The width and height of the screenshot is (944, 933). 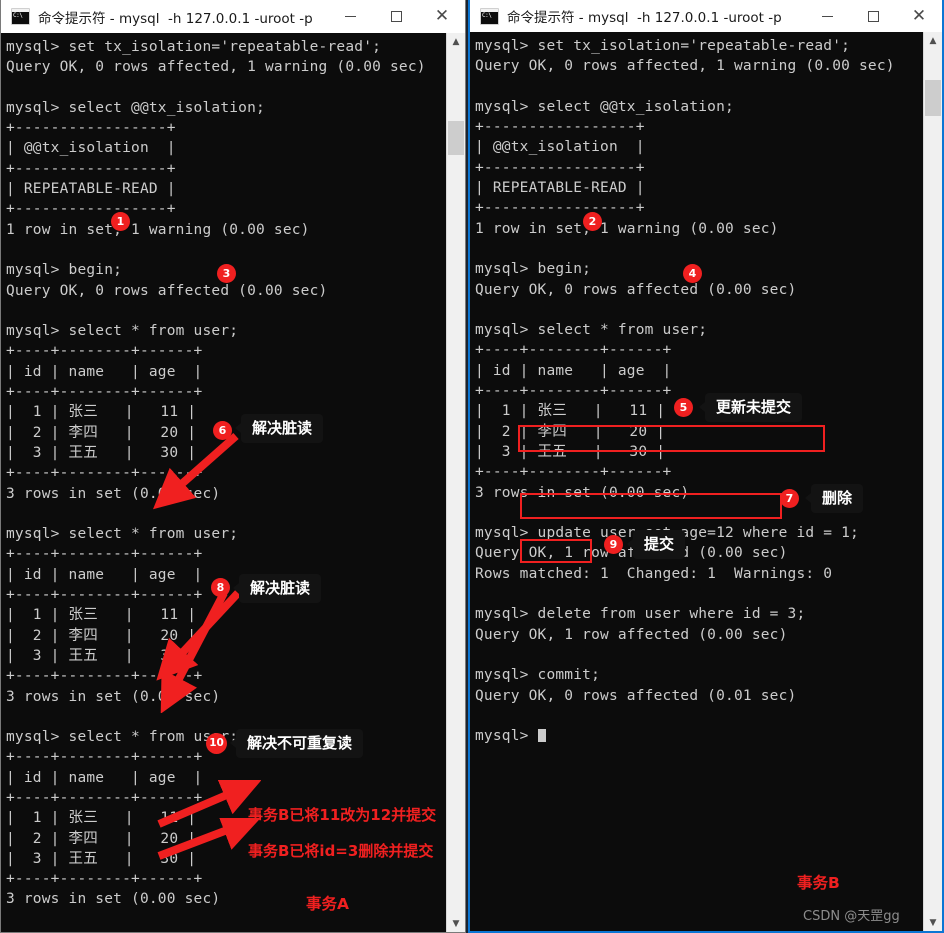 What do you see at coordinates (541, 736) in the screenshot?
I see `text-cursor` at bounding box center [541, 736].